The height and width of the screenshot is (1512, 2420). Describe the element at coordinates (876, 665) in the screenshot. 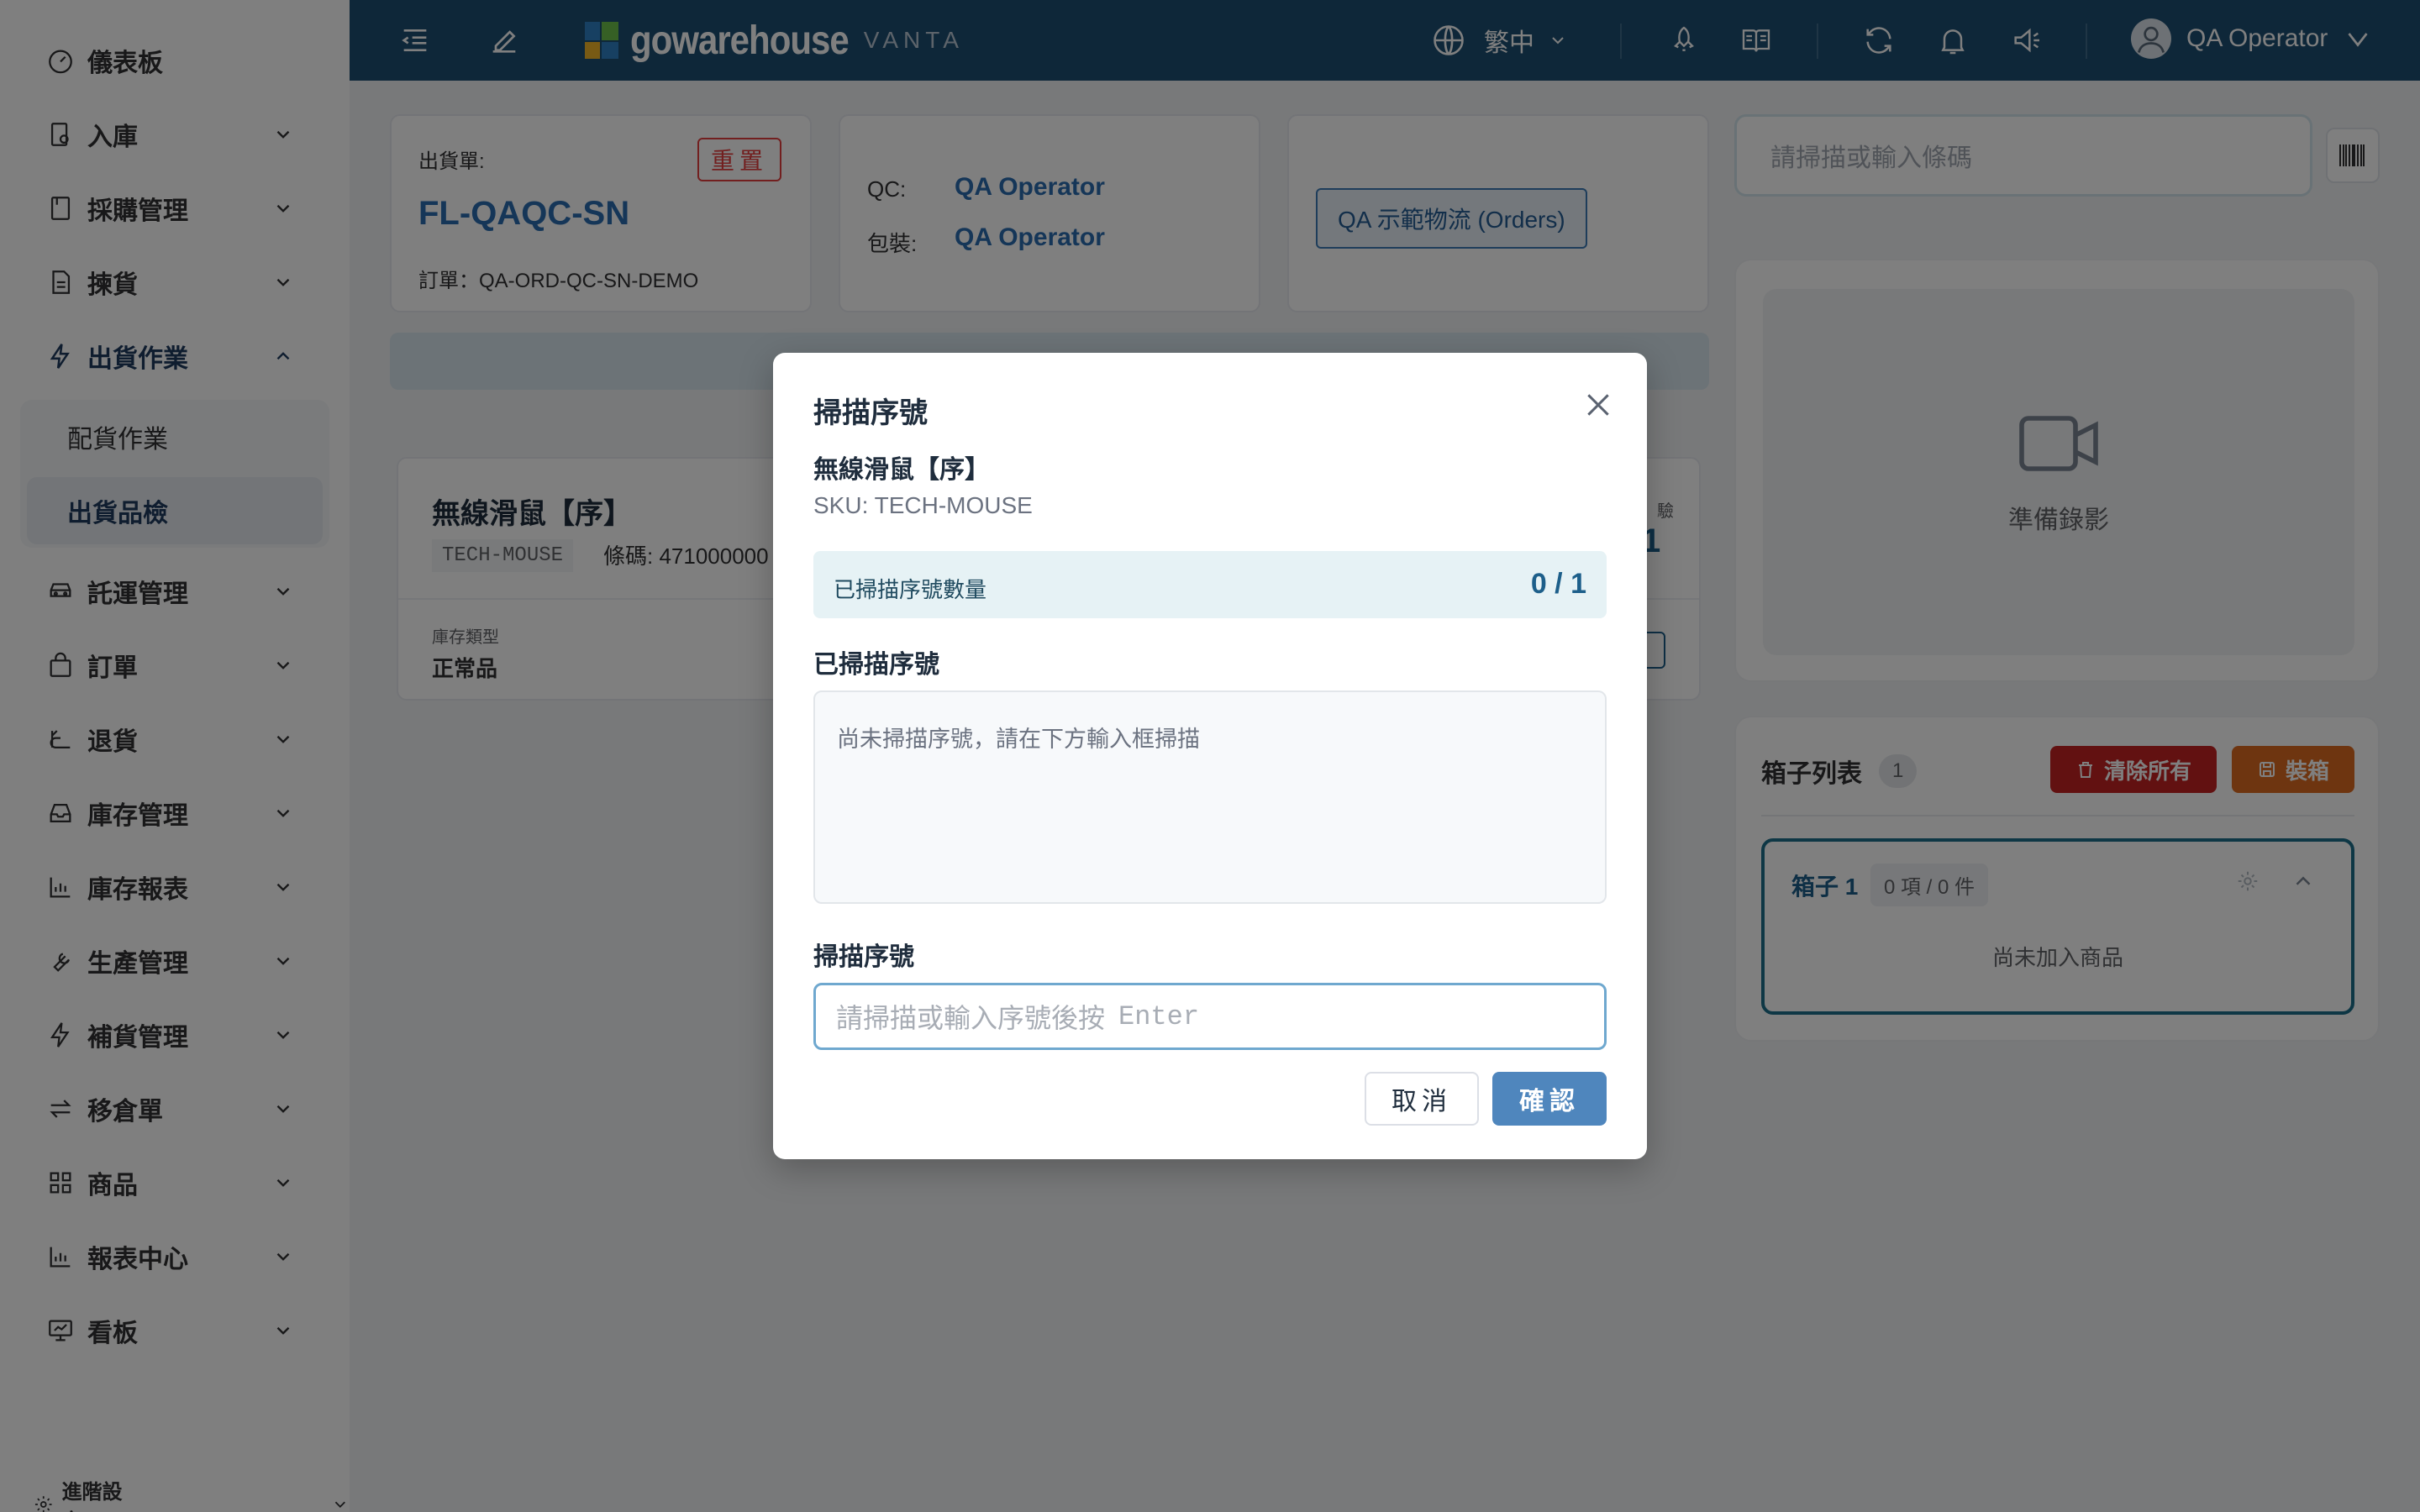

I see `scanned-serials-title: 已掃描序號` at that location.